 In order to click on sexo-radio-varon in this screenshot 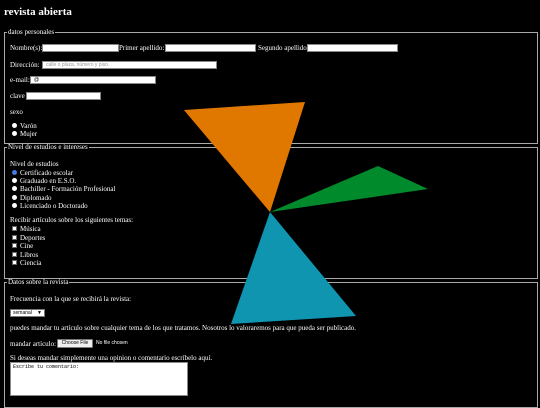, I will do `click(14, 125)`.